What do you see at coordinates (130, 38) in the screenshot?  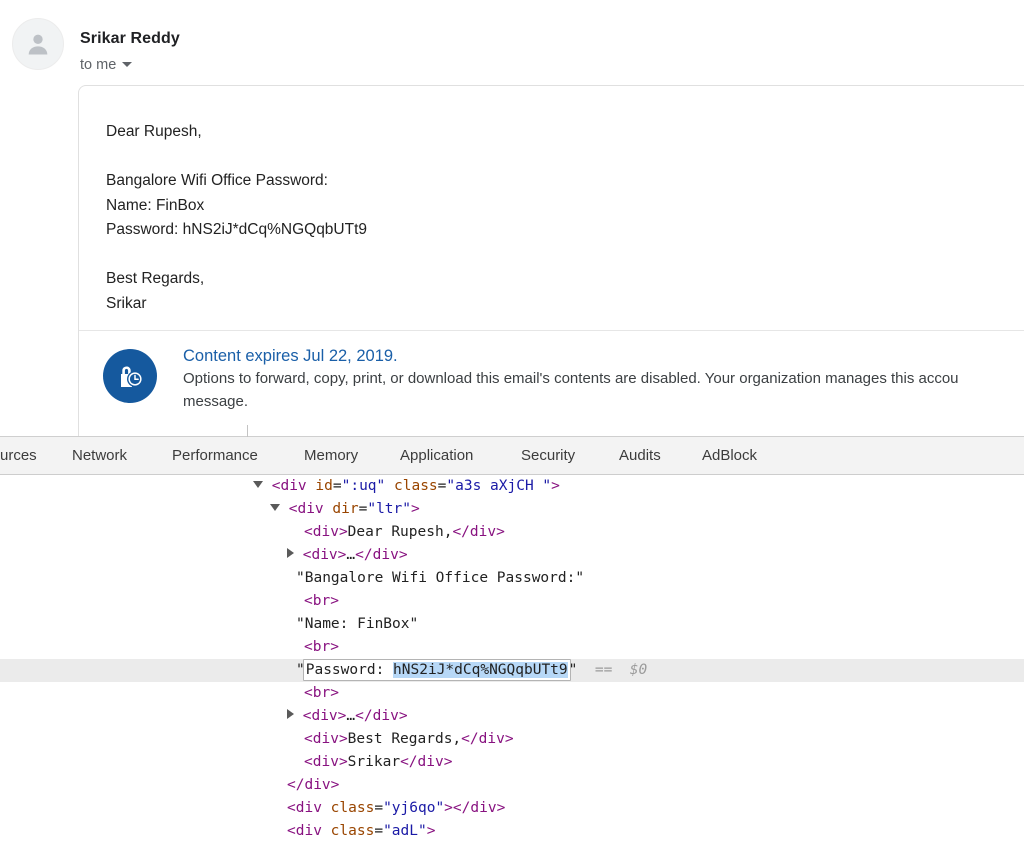 I see `sender-name: Srikar Reddy` at bounding box center [130, 38].